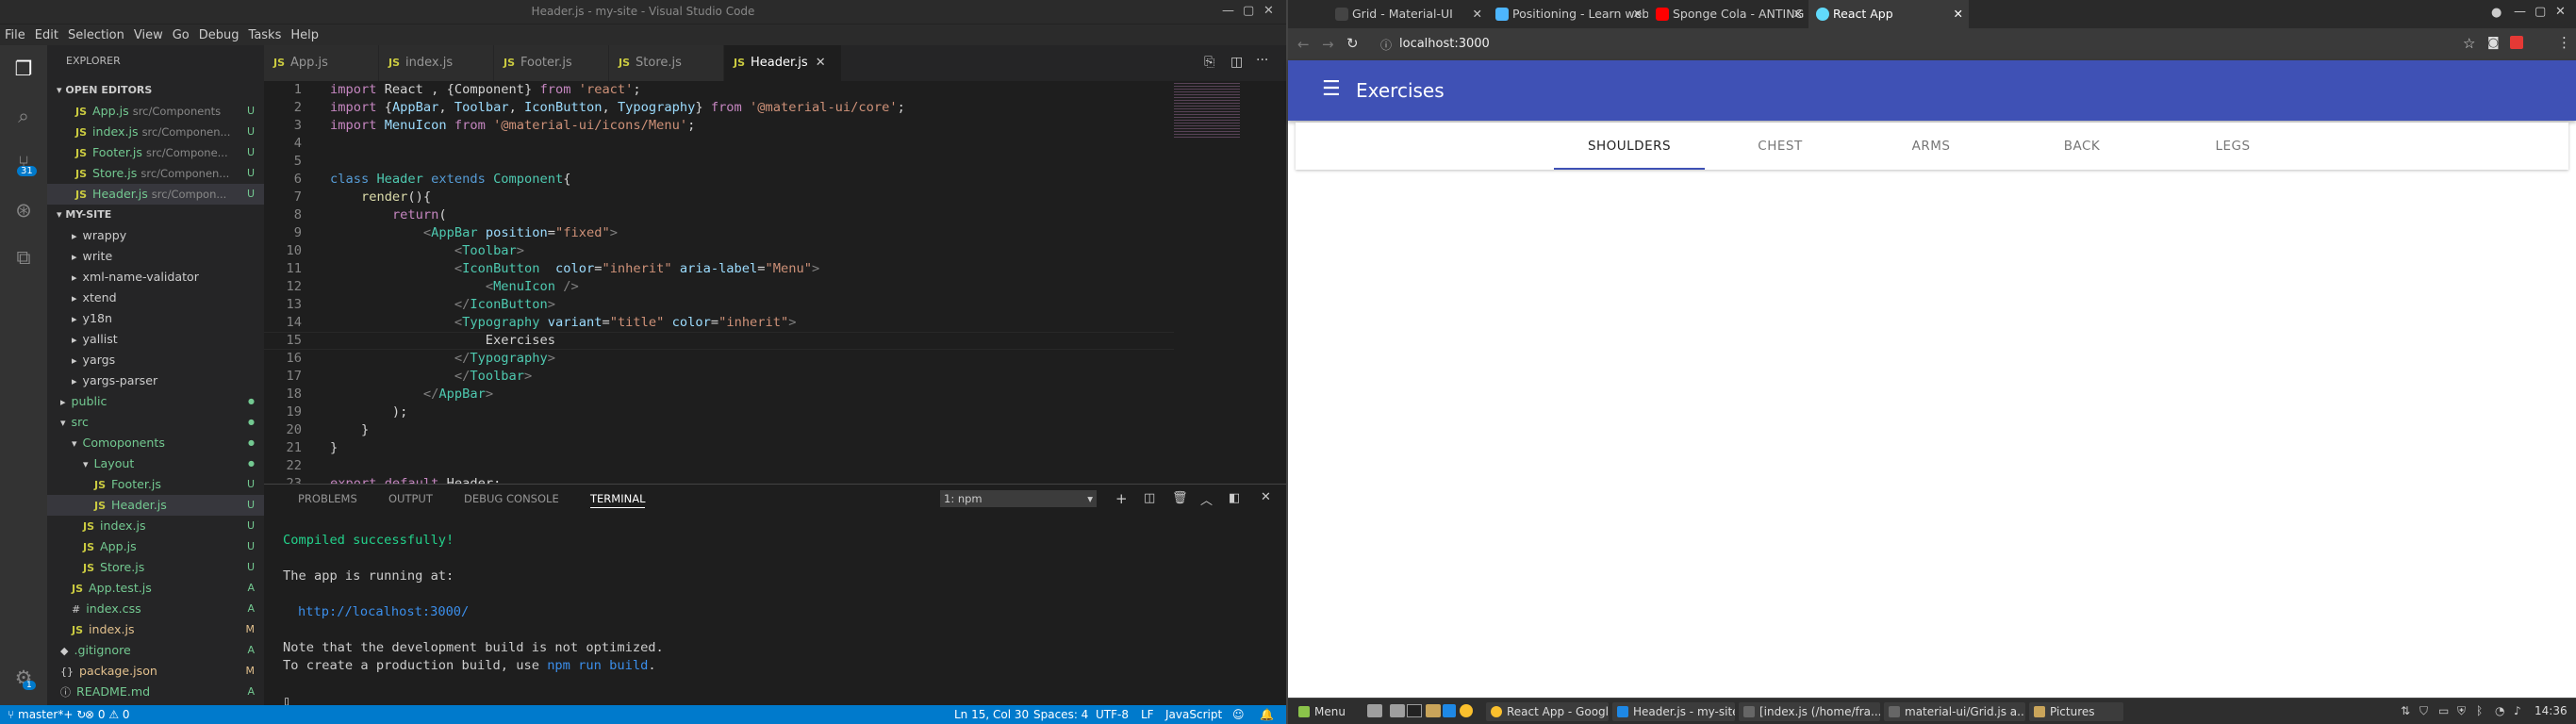  What do you see at coordinates (265, 35) in the screenshot?
I see `menu-tasks: Tasks` at bounding box center [265, 35].